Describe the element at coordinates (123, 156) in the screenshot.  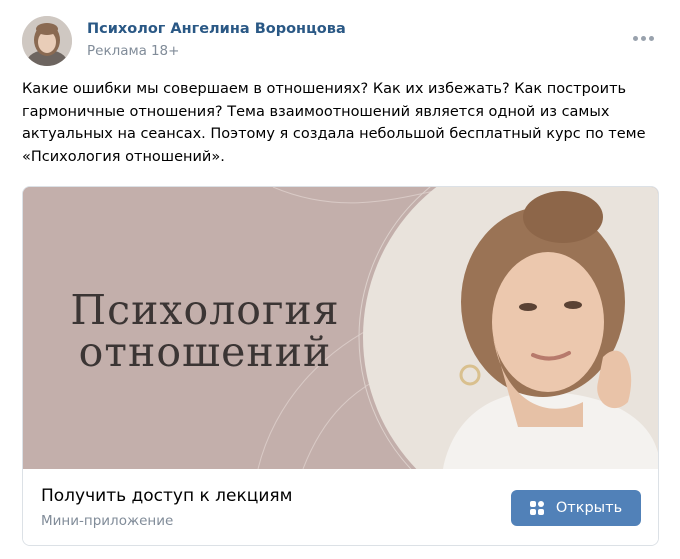
I see `post-text-line: «Психология отношений».` at that location.